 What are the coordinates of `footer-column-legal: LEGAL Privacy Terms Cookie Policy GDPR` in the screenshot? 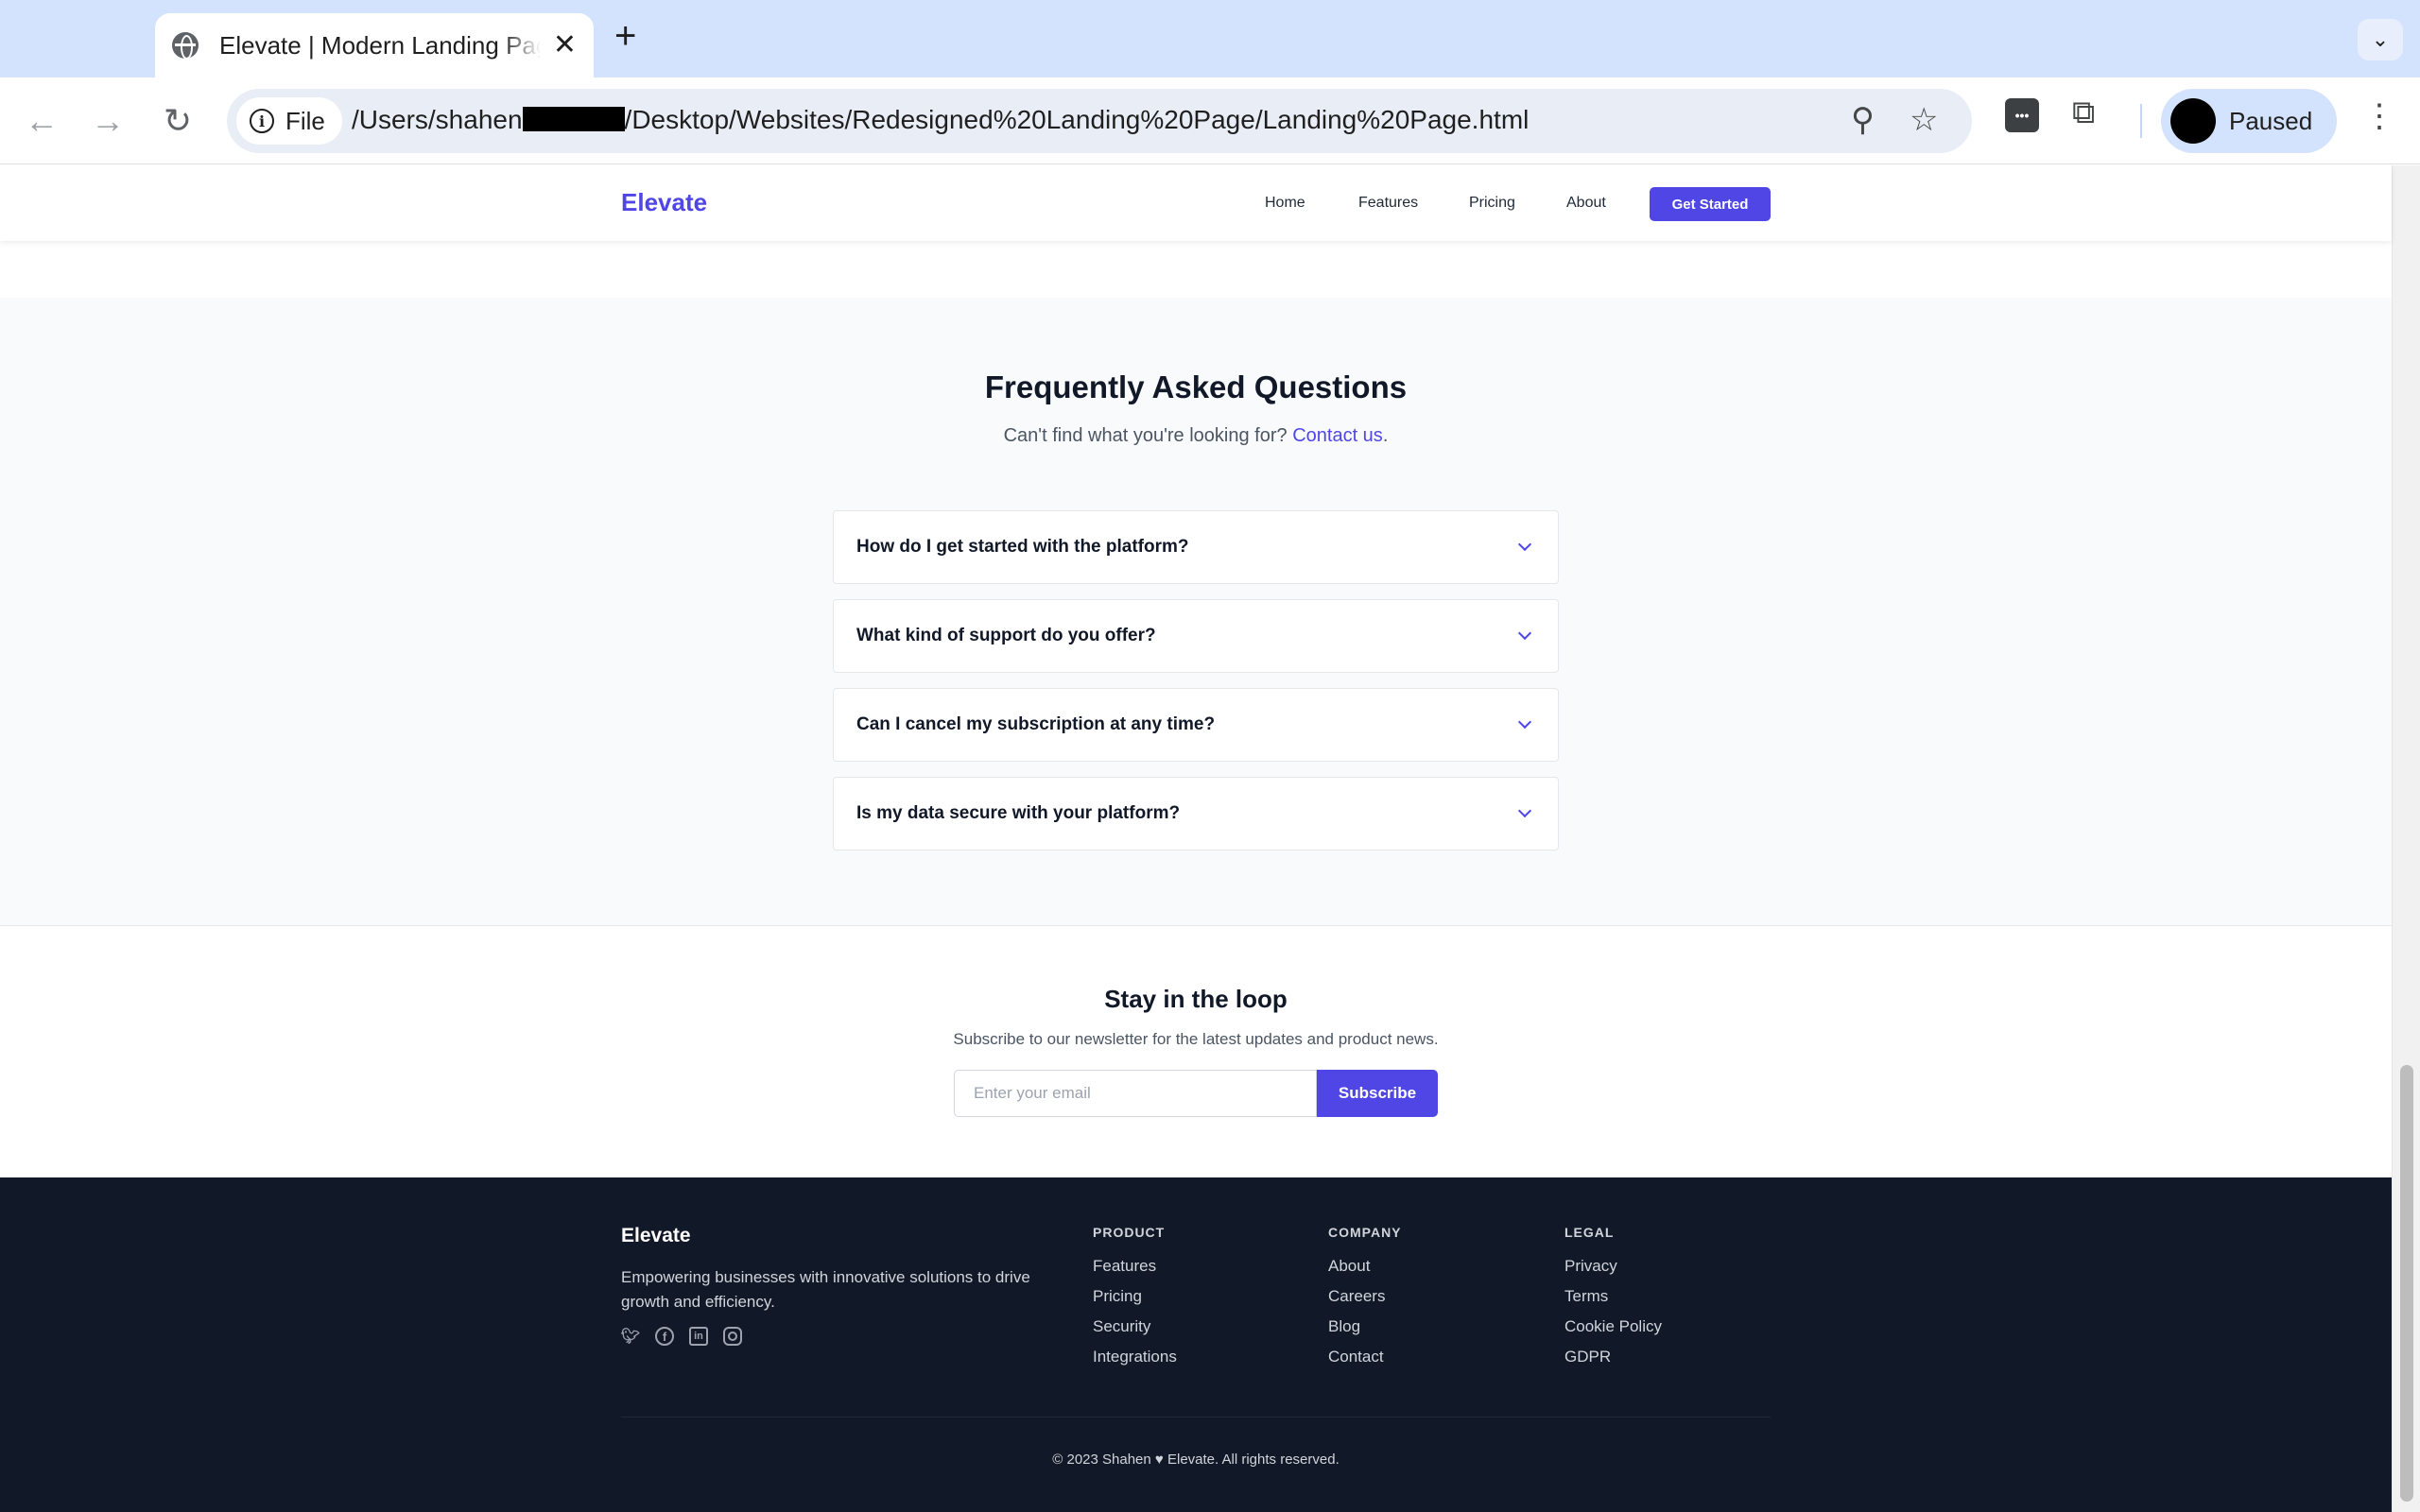 It's located at (1613, 1301).